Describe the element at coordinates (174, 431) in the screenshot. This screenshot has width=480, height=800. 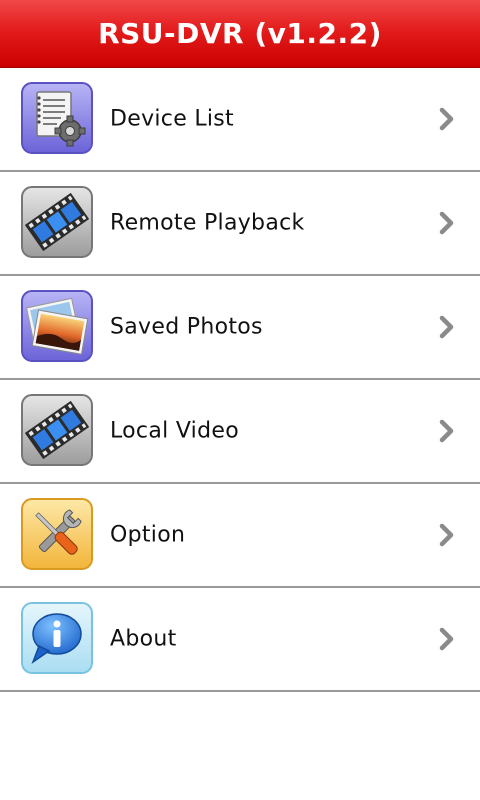
I see `menu-item-label: Local Video` at that location.